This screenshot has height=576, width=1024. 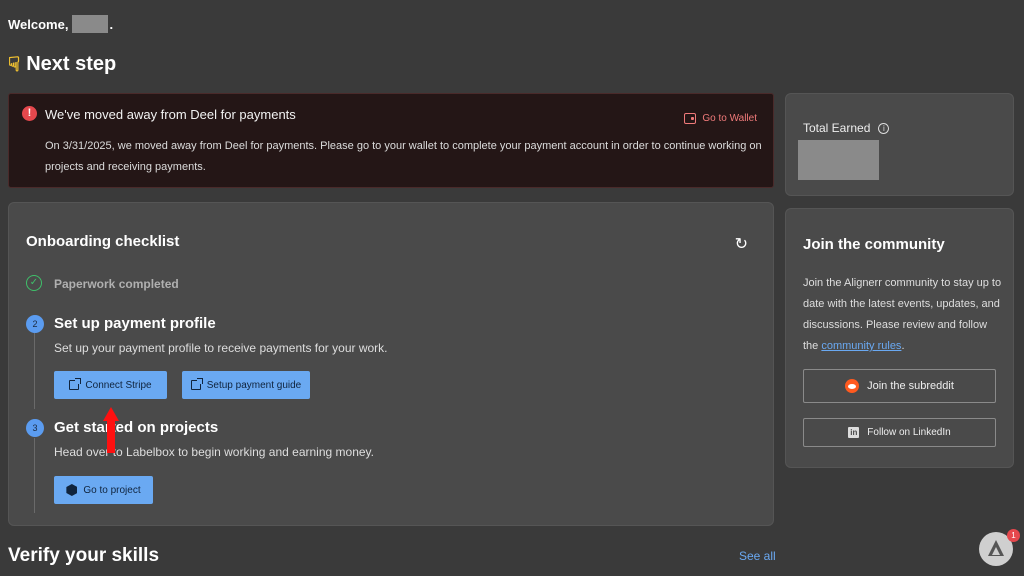 What do you see at coordinates (254, 385) in the screenshot?
I see `setup-payment-guide-label: Setup payment guide` at bounding box center [254, 385].